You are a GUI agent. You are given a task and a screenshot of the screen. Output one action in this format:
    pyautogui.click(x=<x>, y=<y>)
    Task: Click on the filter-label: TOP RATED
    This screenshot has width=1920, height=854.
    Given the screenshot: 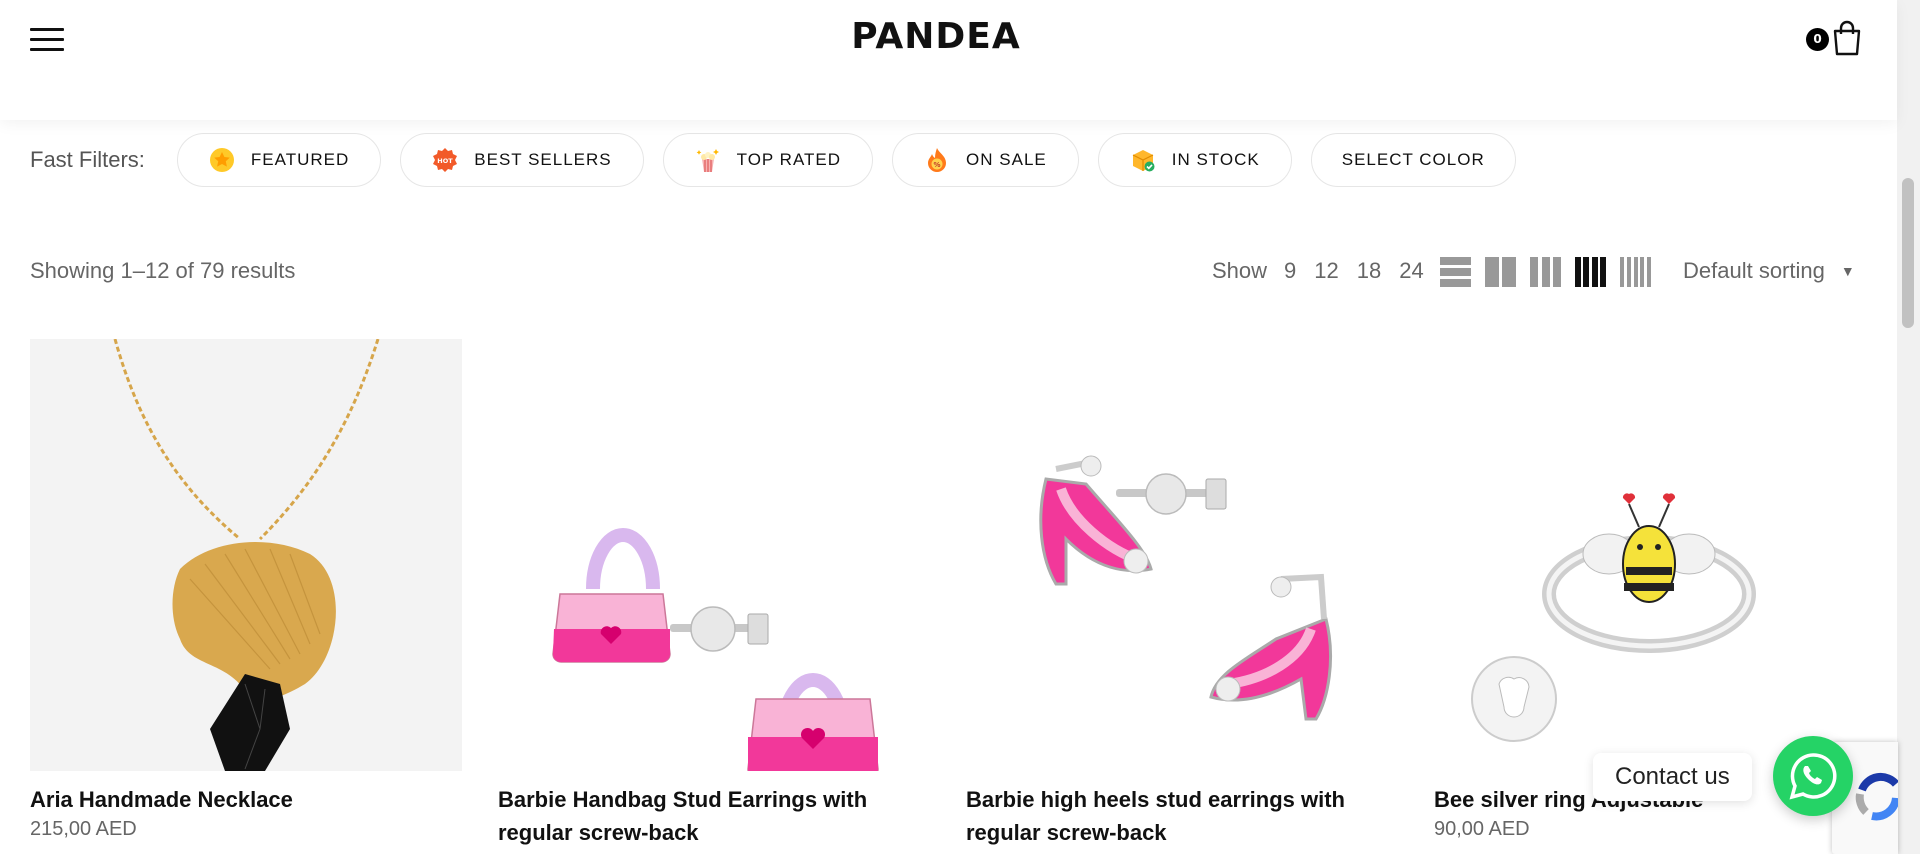 What is the action you would take?
    pyautogui.click(x=789, y=159)
    